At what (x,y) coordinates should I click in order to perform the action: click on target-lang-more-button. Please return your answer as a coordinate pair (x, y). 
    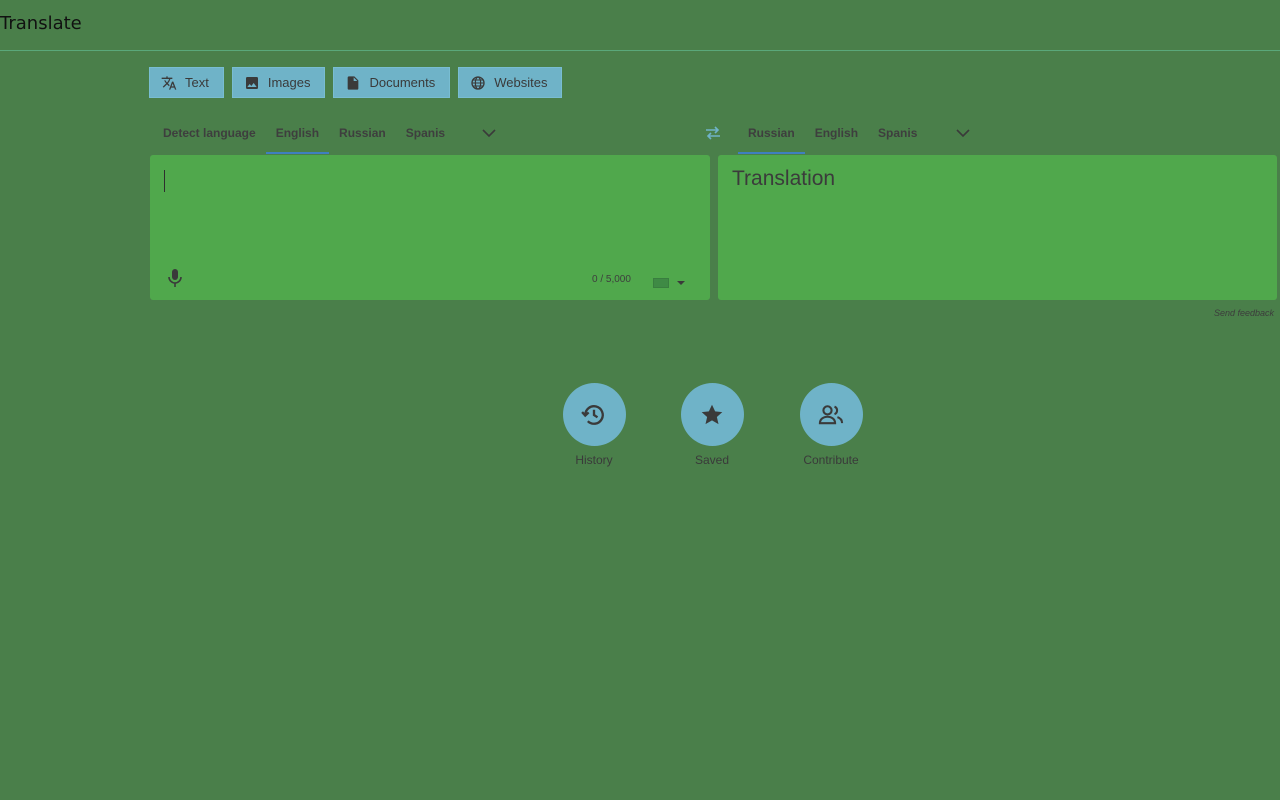
    Looking at the image, I should click on (963, 133).